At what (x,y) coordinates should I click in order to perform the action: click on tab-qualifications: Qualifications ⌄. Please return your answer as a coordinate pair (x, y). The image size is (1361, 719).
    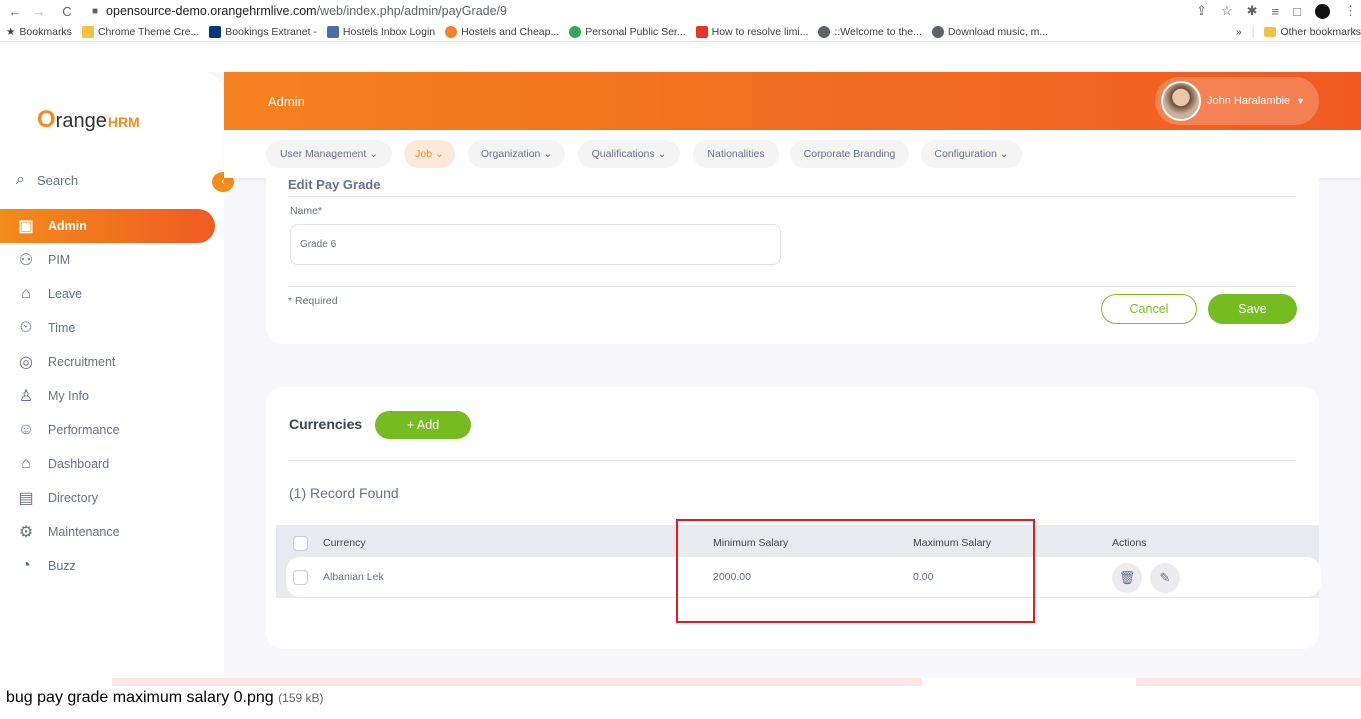
    Looking at the image, I should click on (629, 154).